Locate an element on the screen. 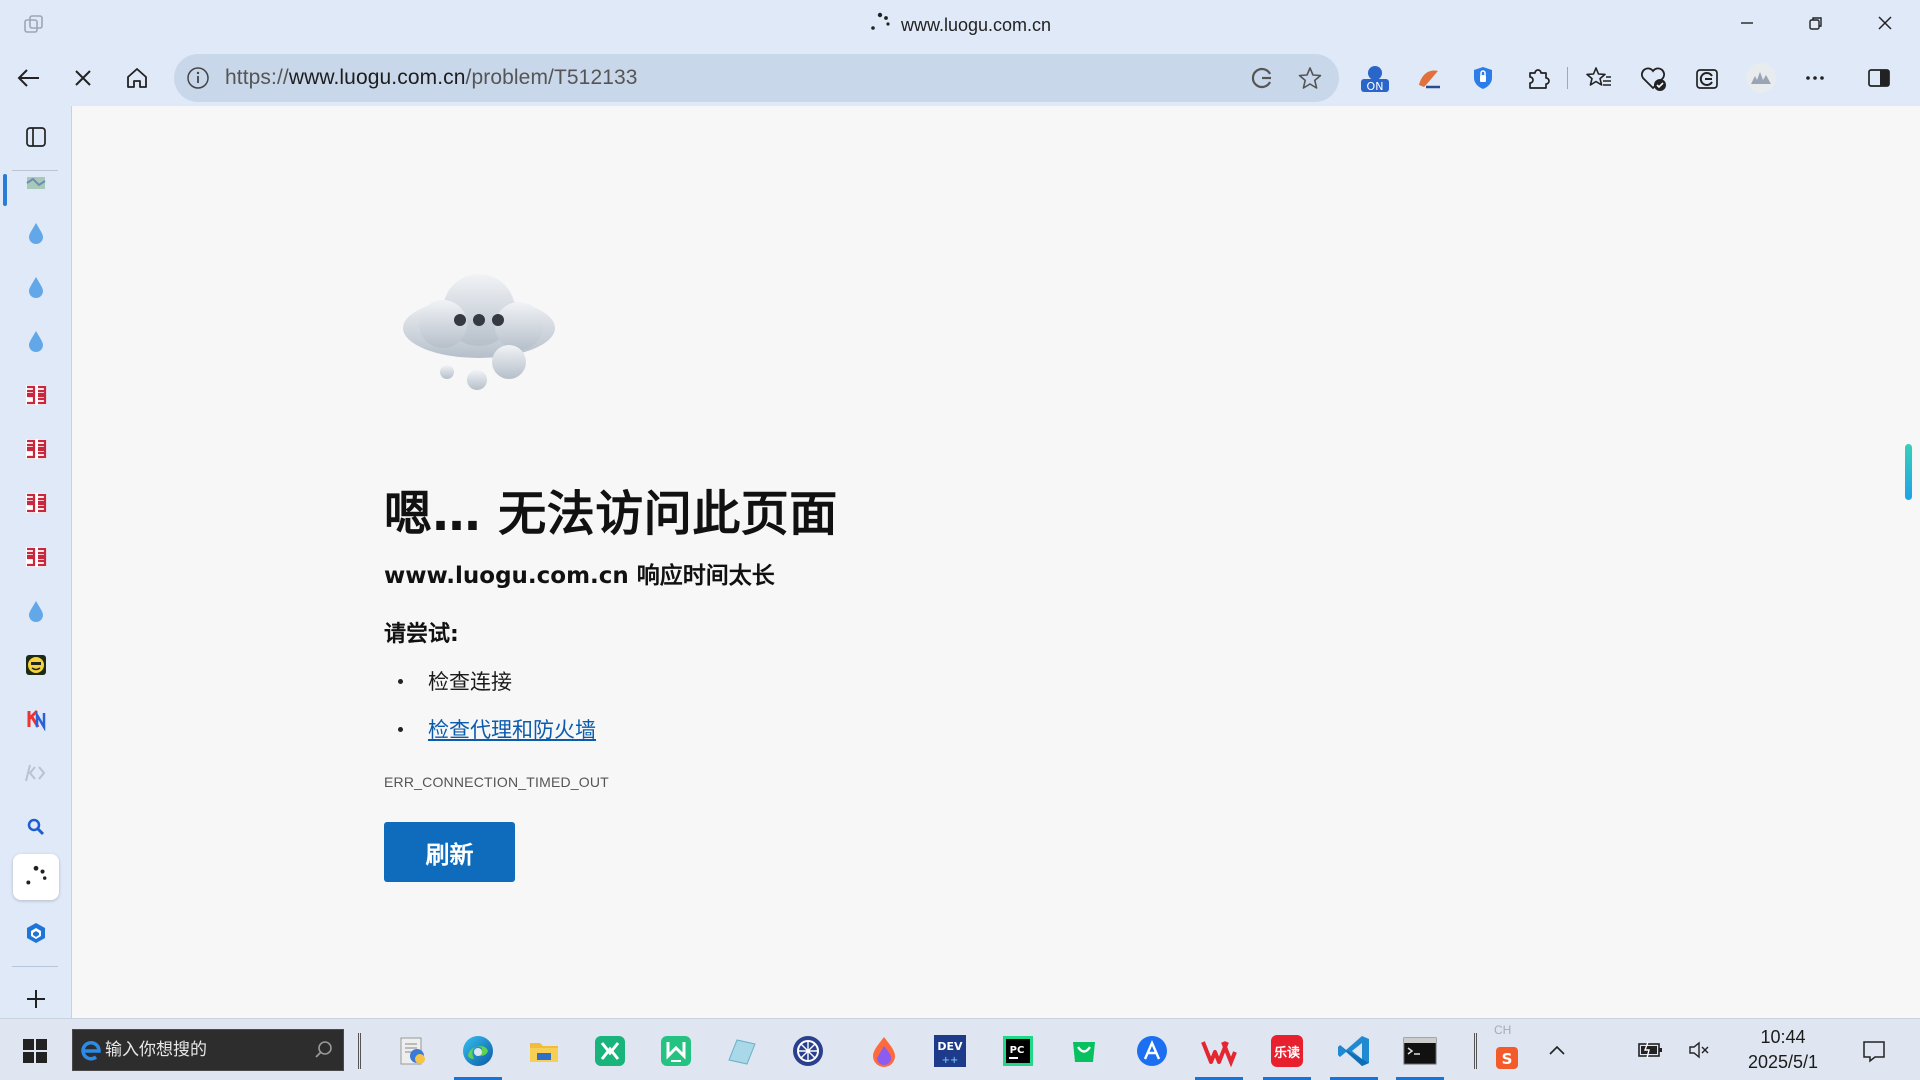  active-tab-indicator is located at coordinates (5, 190).